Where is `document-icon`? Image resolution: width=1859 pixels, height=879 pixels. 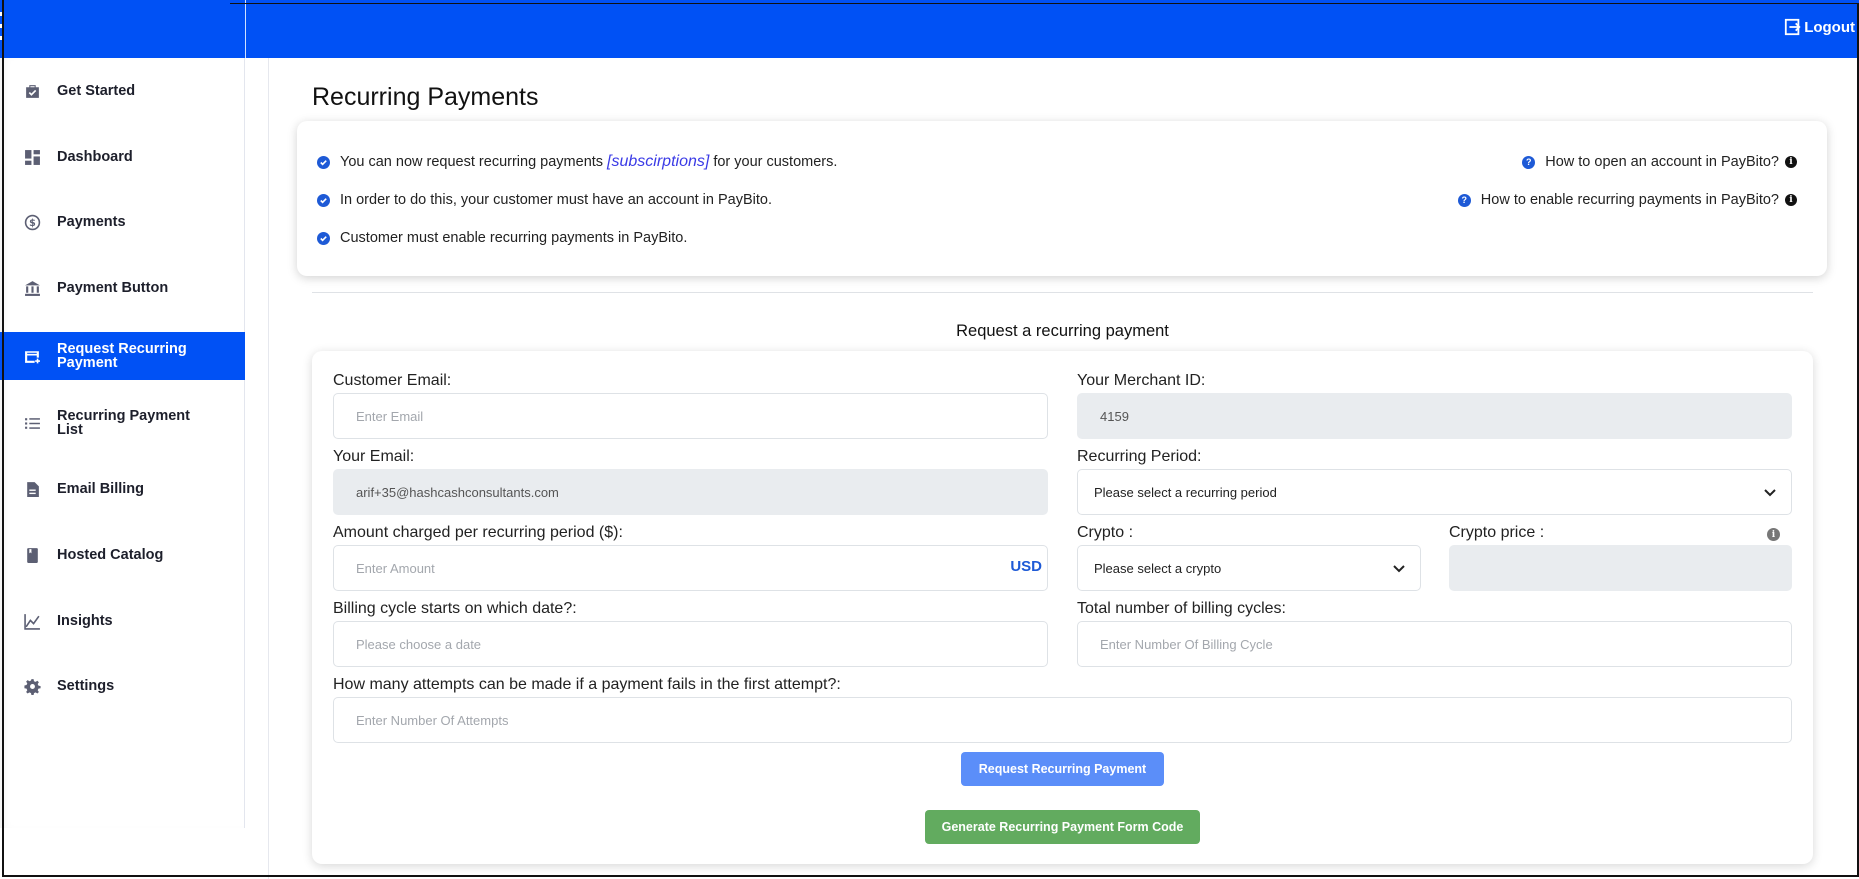 document-icon is located at coordinates (32, 489).